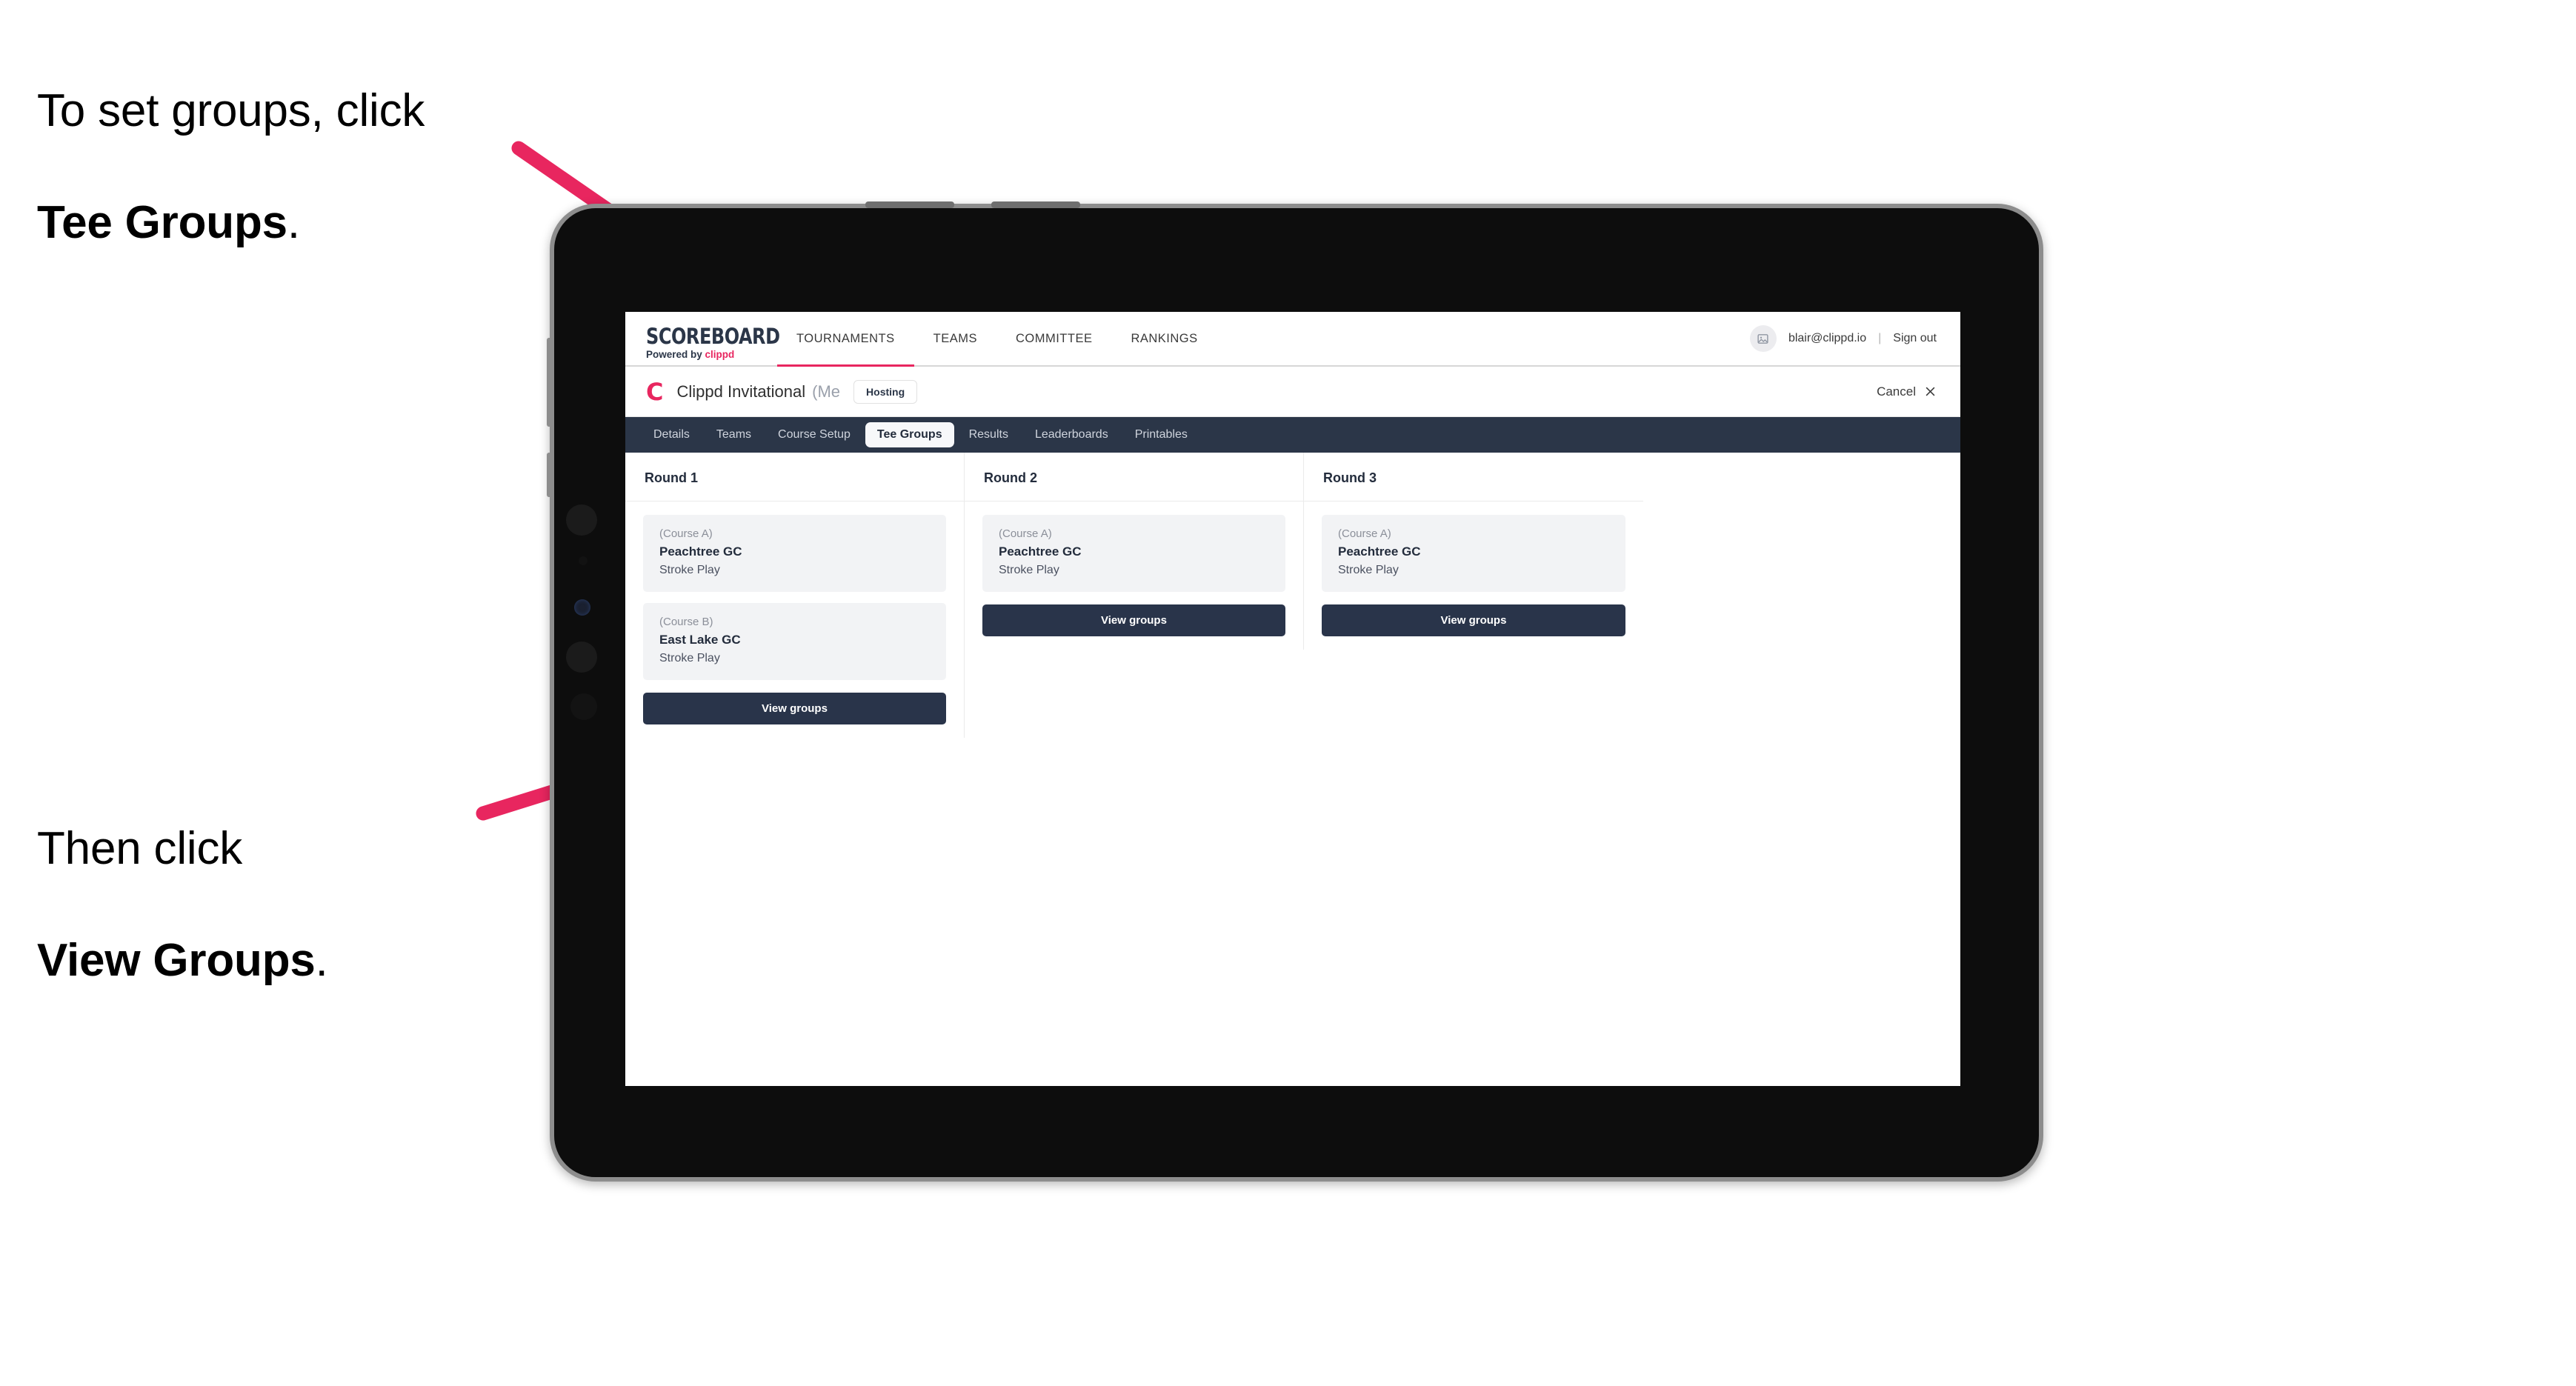 The width and height of the screenshot is (2576, 1386). Describe the element at coordinates (231, 110) in the screenshot. I see `annotation-top-line1: To set groups, click` at that location.